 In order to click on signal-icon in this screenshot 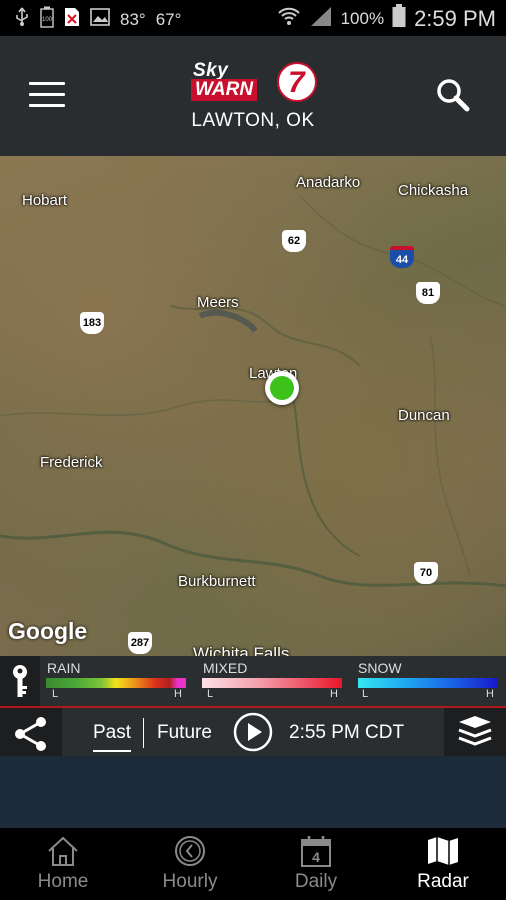, I will do `click(321, 18)`.